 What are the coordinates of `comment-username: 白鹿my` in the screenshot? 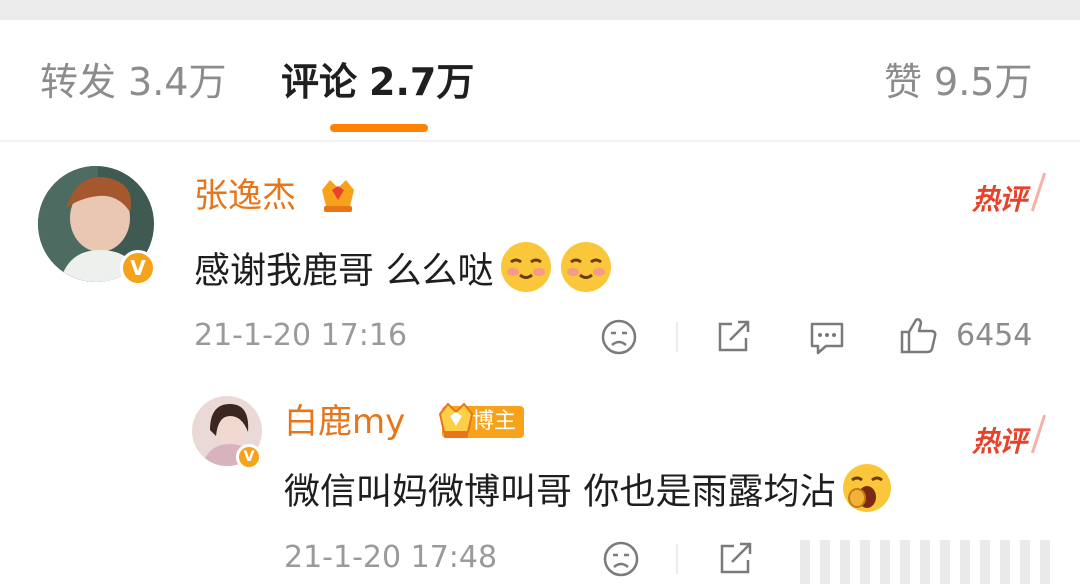 It's located at (344, 422).